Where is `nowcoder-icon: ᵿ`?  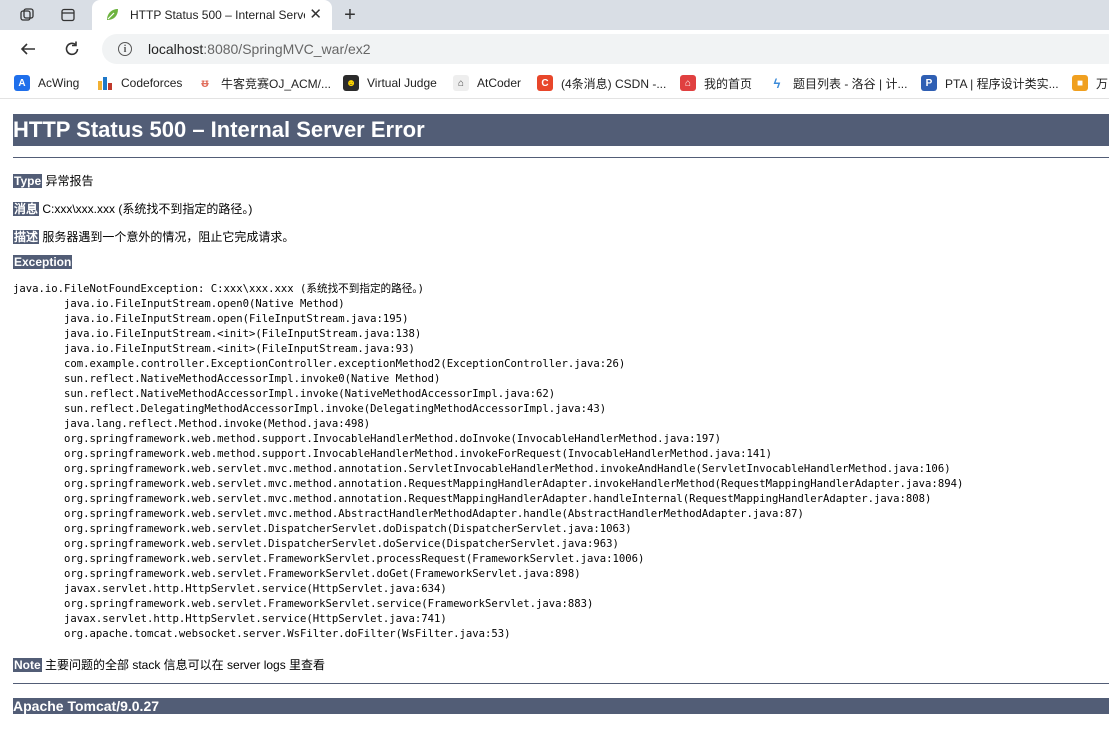
nowcoder-icon: ᵿ is located at coordinates (205, 83).